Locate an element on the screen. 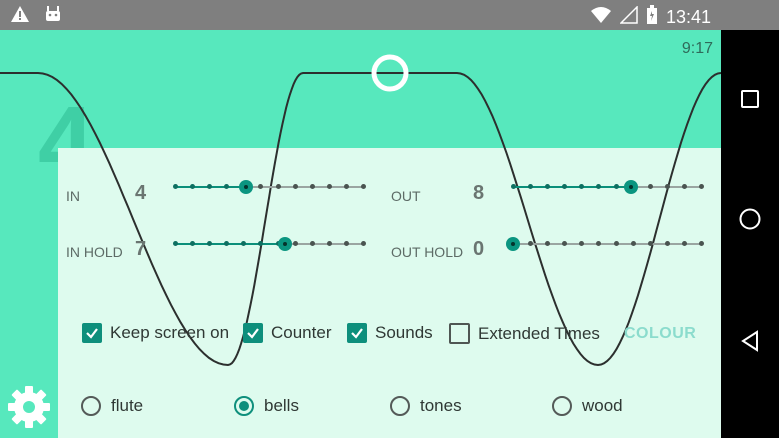 Image resolution: width=779 pixels, height=438 pixels. extended-times-label: Extended Times is located at coordinates (539, 333).